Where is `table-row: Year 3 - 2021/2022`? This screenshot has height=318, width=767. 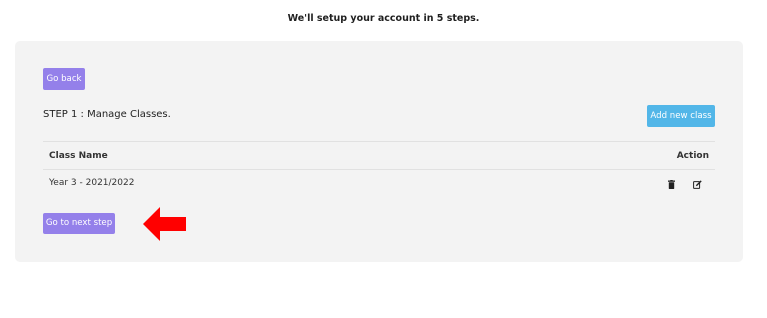
table-row: Year 3 - 2021/2022 is located at coordinates (379, 183).